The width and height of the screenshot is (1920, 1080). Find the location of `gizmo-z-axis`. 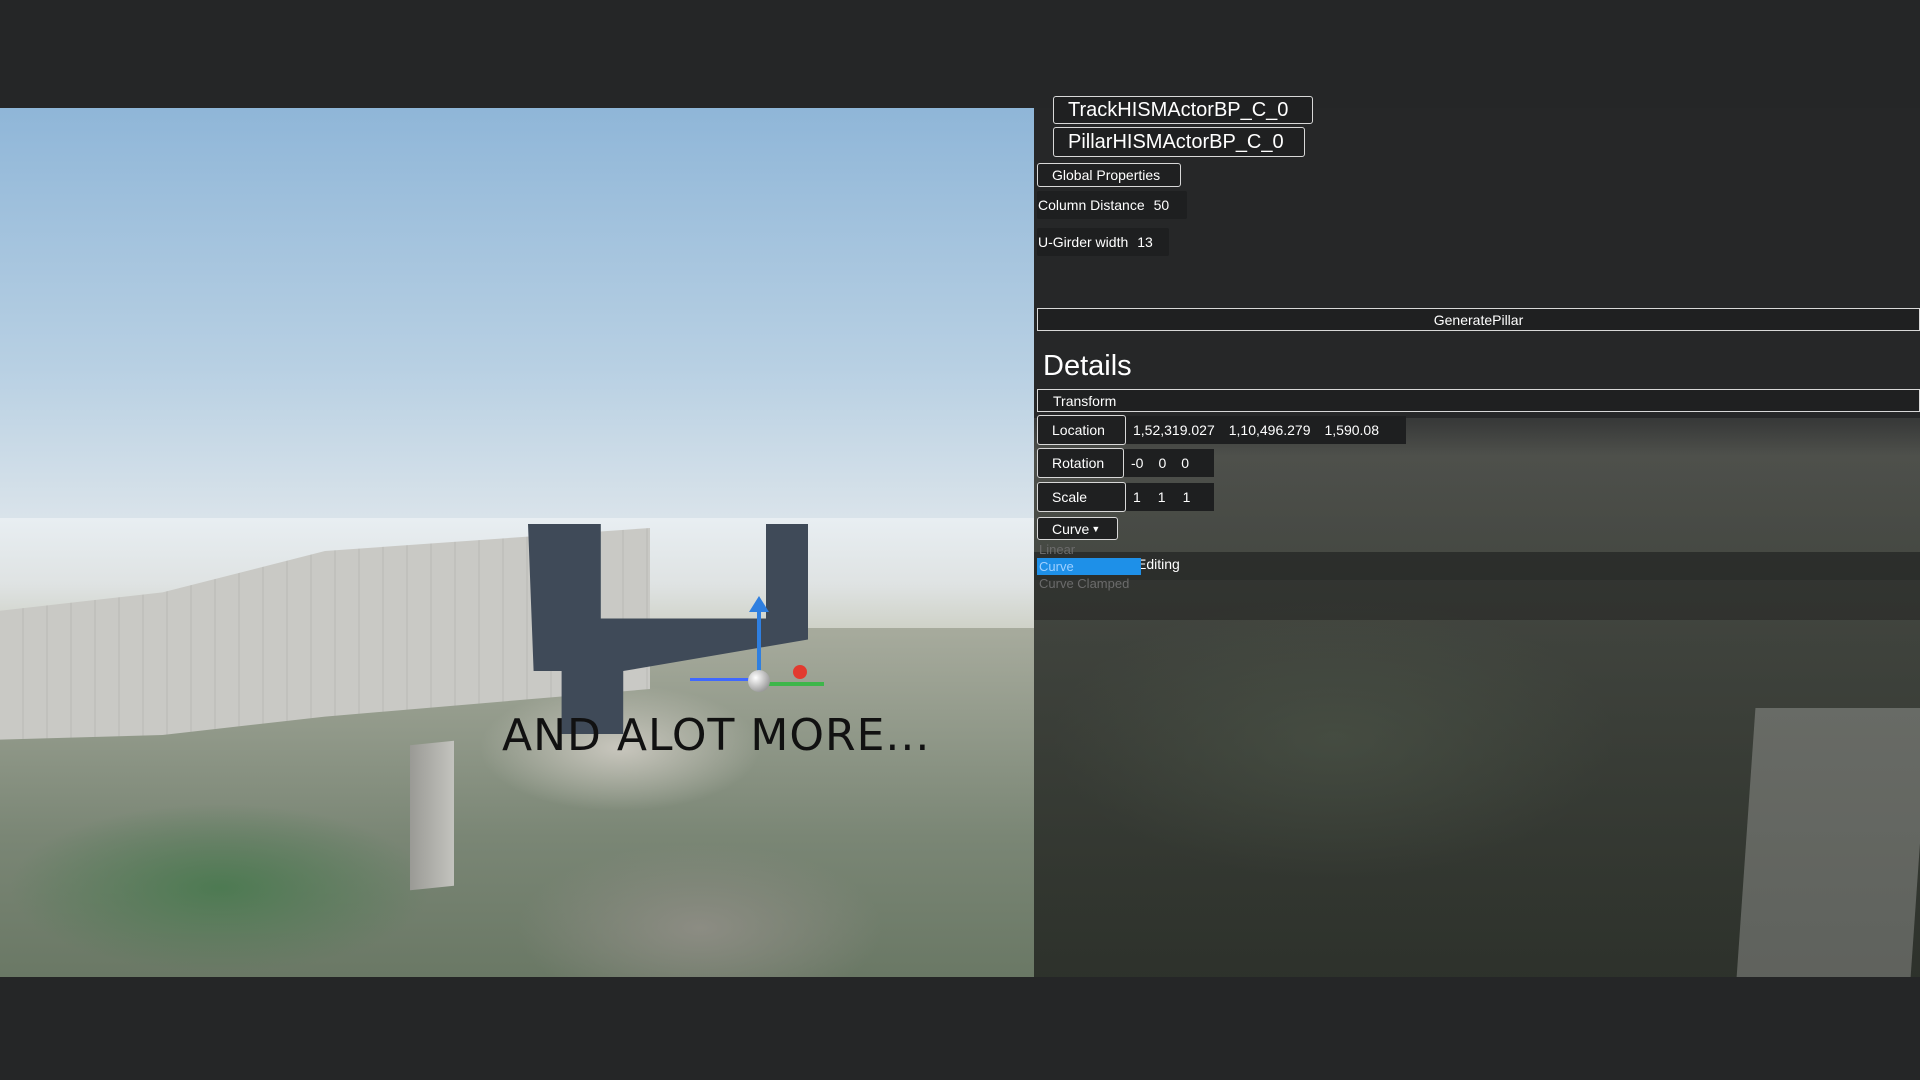

gizmo-z-axis is located at coordinates (759, 637).